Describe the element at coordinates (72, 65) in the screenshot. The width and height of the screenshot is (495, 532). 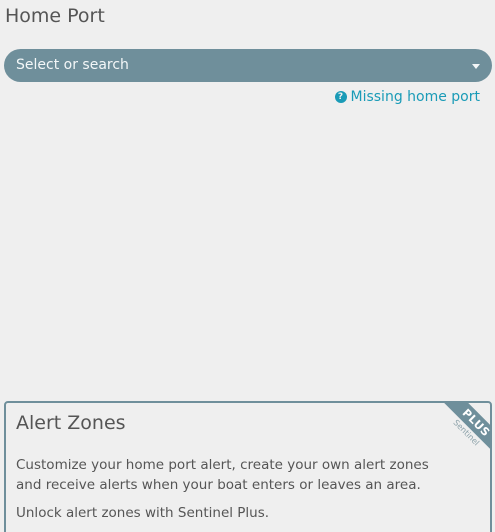
I see `home-port-select-placeholder: Select or search` at that location.